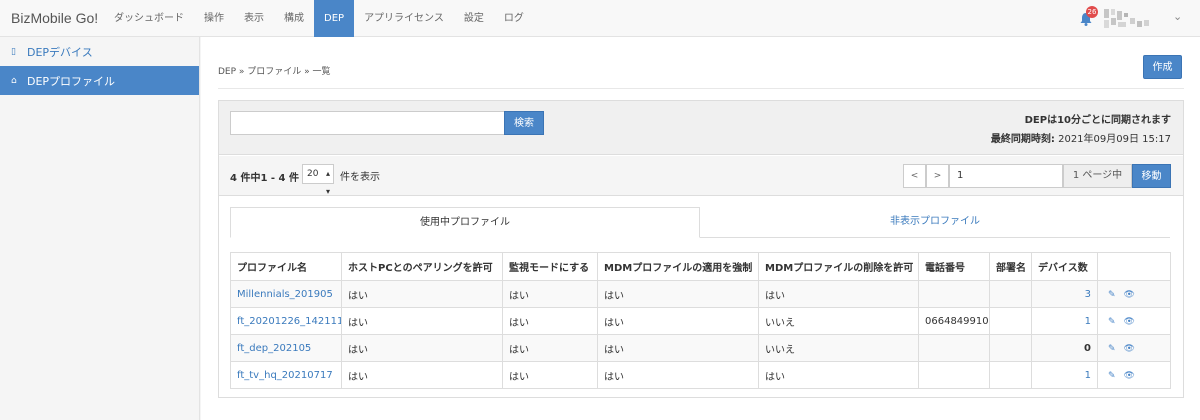 The width and height of the screenshot is (1200, 420). What do you see at coordinates (334, 18) in the screenshot?
I see `nav-item-dep: DEP` at bounding box center [334, 18].